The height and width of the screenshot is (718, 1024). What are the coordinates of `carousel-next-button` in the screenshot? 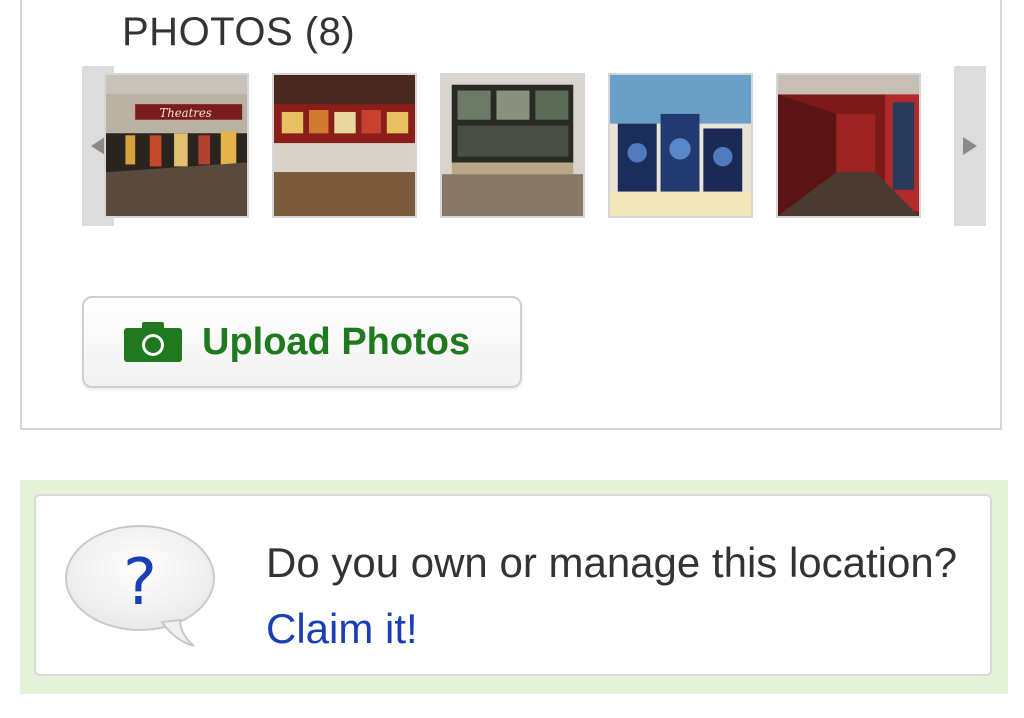 It's located at (970, 146).